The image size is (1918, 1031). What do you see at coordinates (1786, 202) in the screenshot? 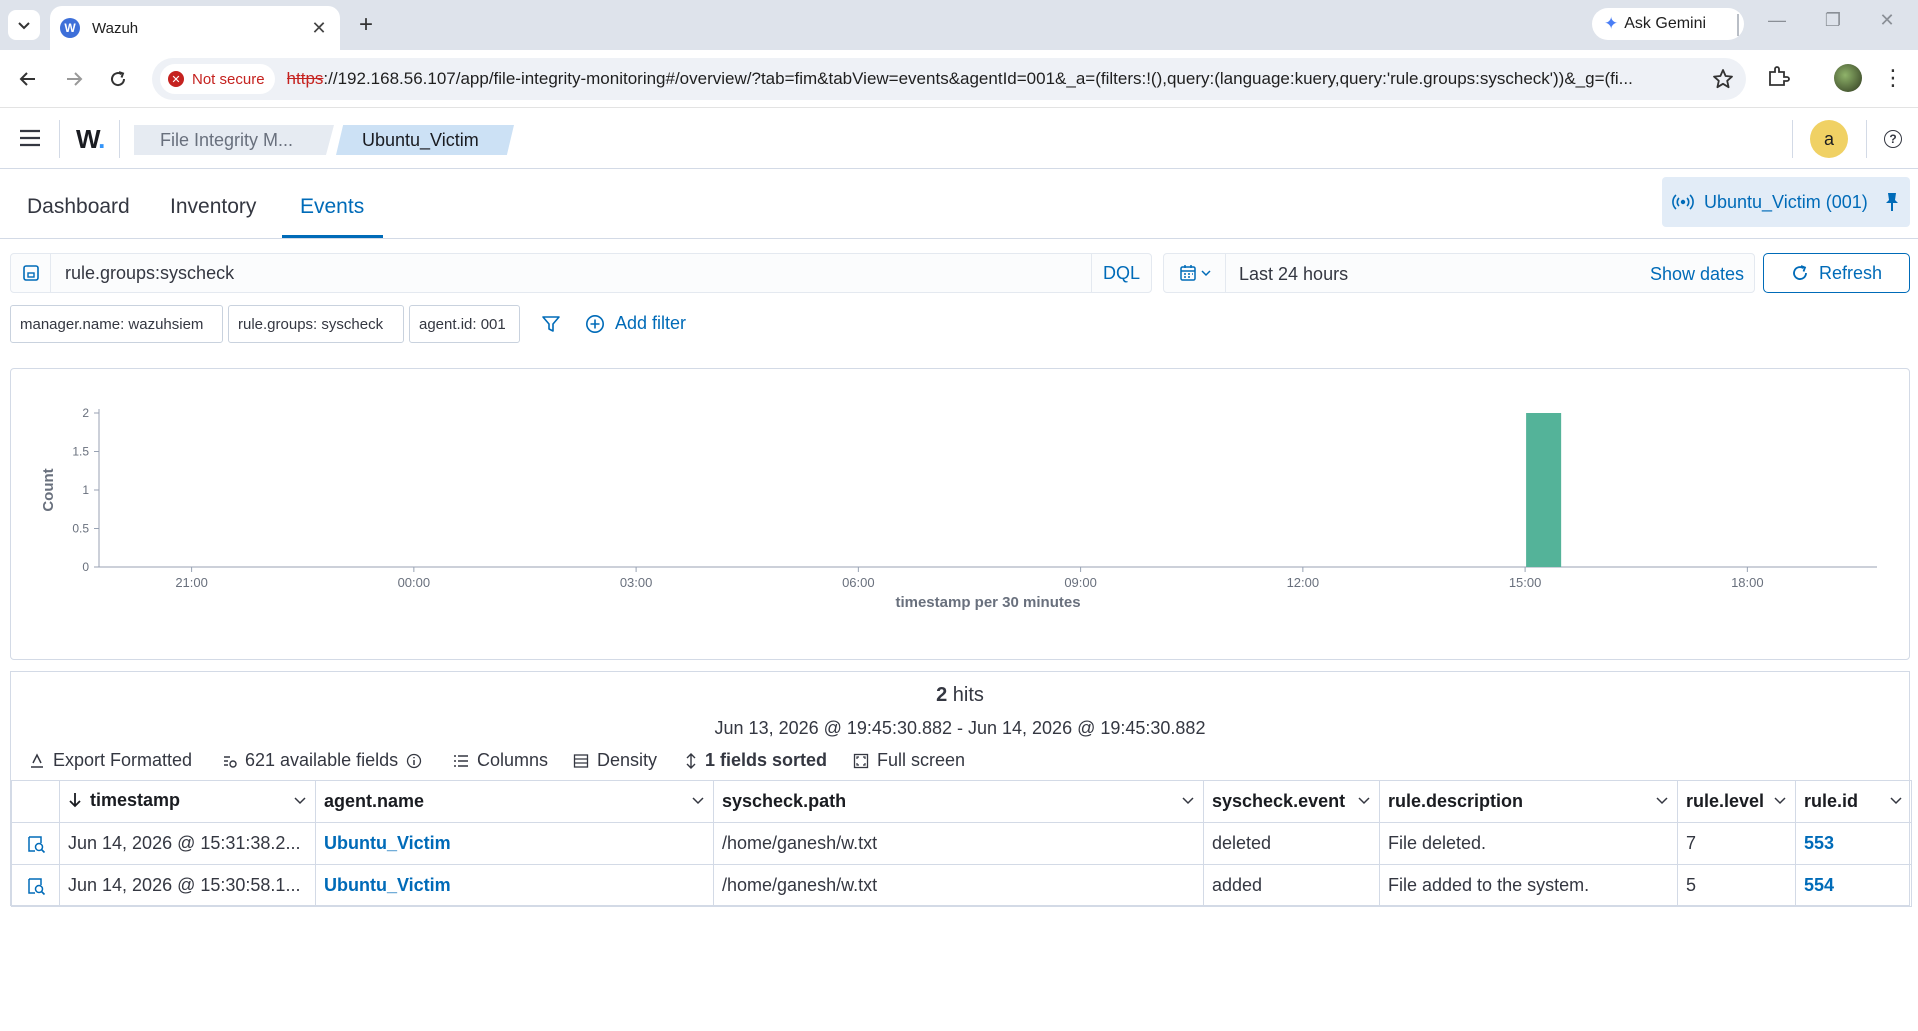
I see `pinned-agent-button: Ubuntu_Victim (001)` at bounding box center [1786, 202].